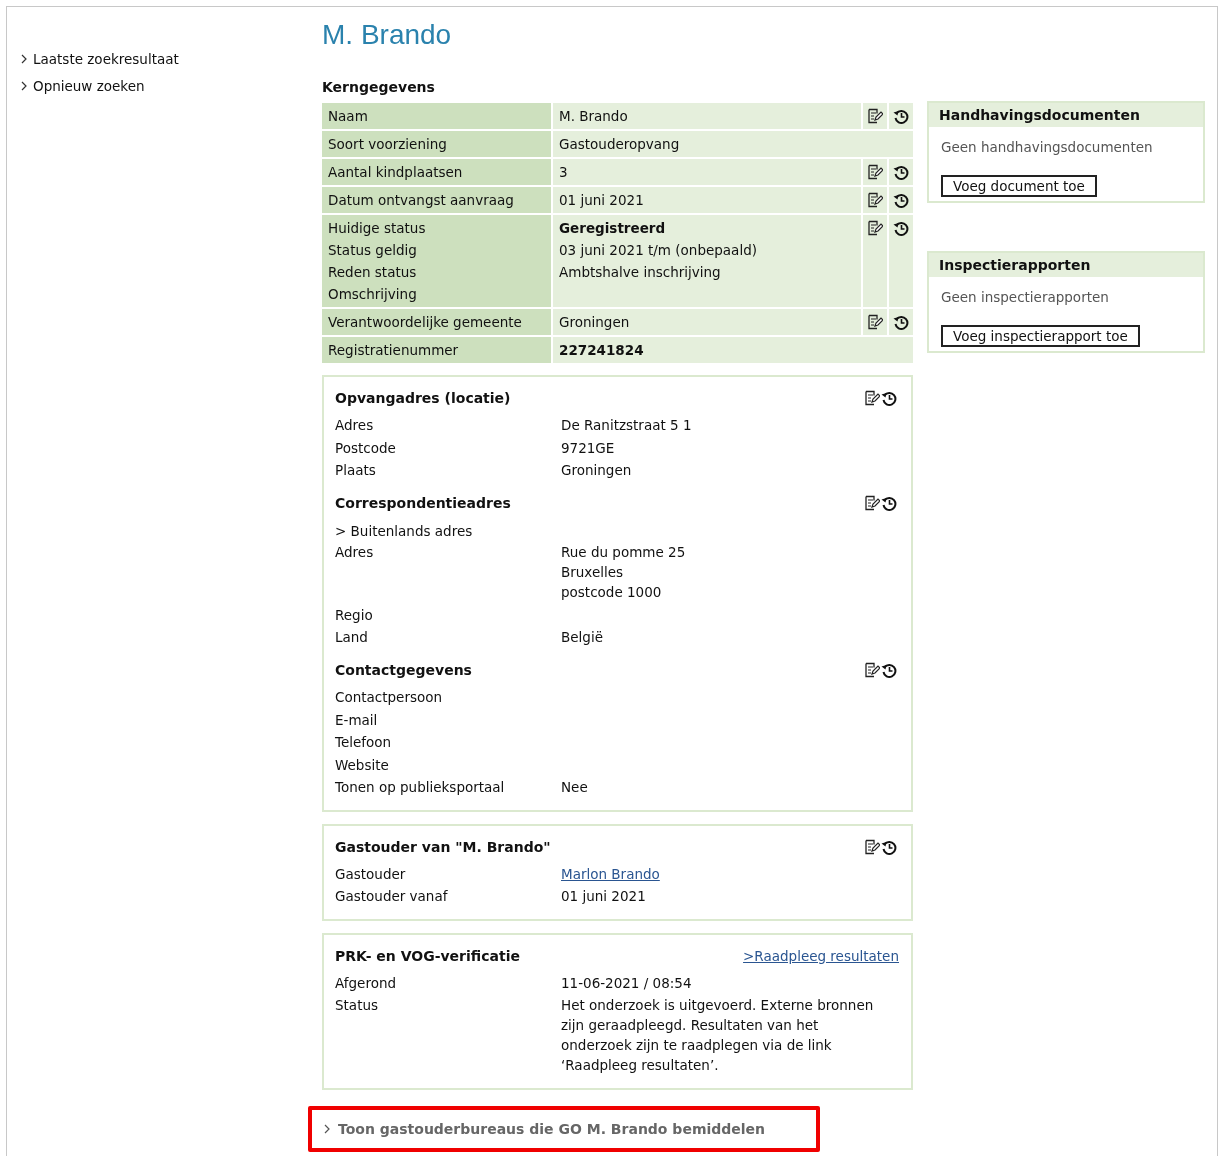 This screenshot has width=1220, height=1157. What do you see at coordinates (1047, 147) in the screenshot?
I see `empty-message: Geen handhavingsdocumenten` at bounding box center [1047, 147].